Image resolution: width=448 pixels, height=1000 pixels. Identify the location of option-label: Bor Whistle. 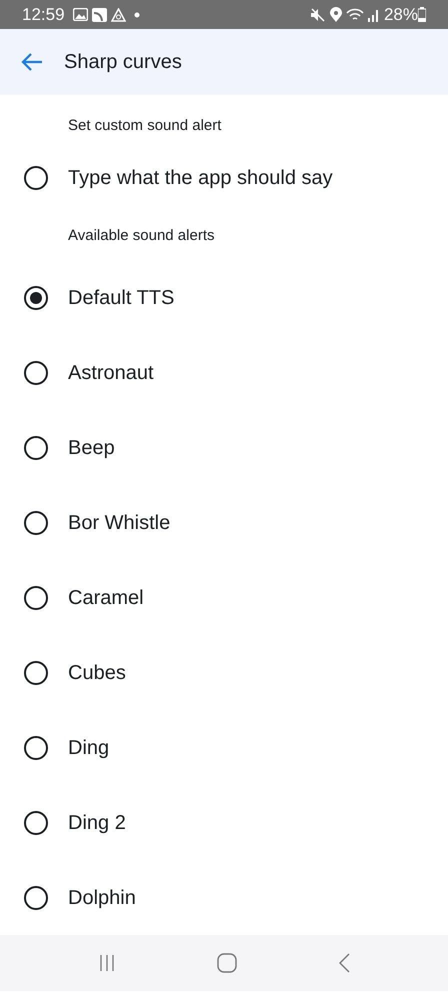
(119, 523).